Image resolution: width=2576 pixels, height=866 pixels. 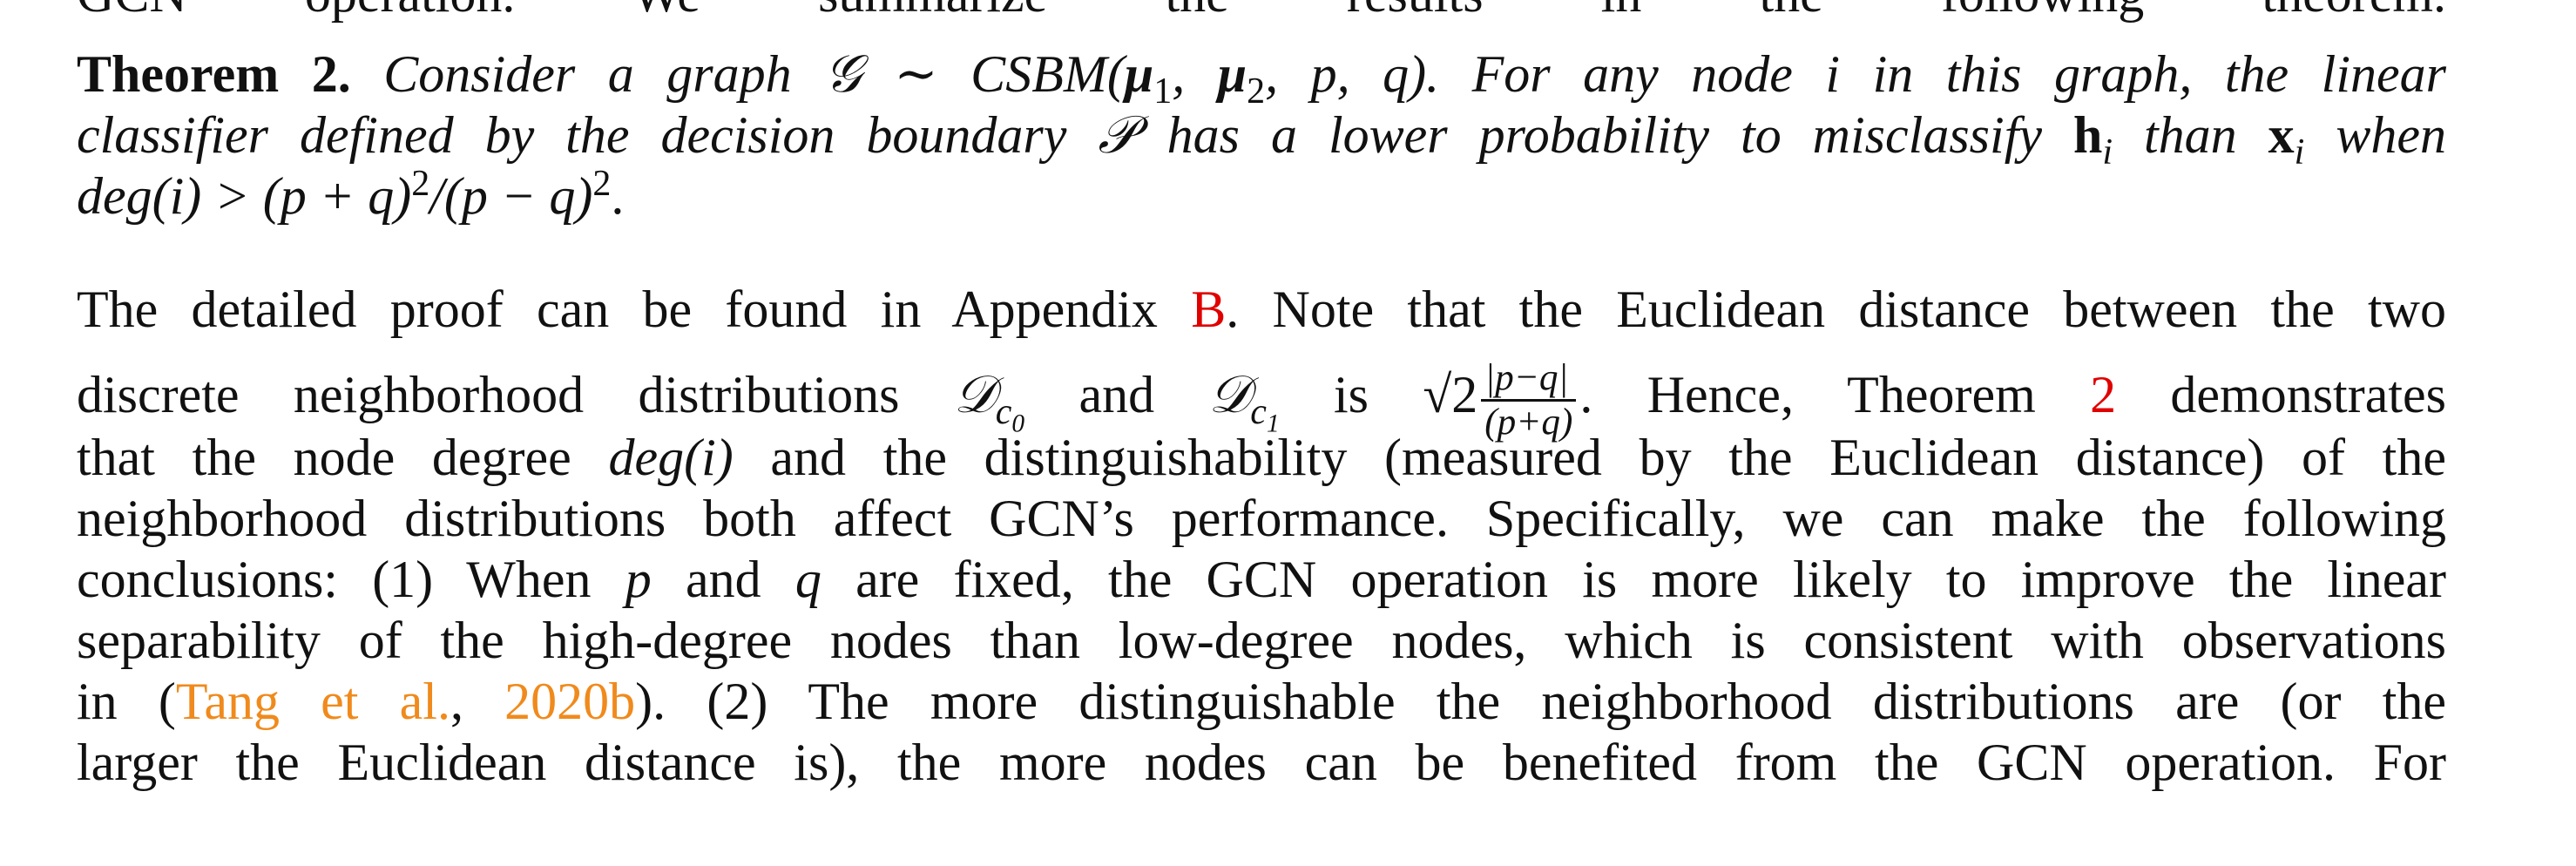 What do you see at coordinates (313, 701) in the screenshot?
I see `citation-tang-link: Tang et al.` at bounding box center [313, 701].